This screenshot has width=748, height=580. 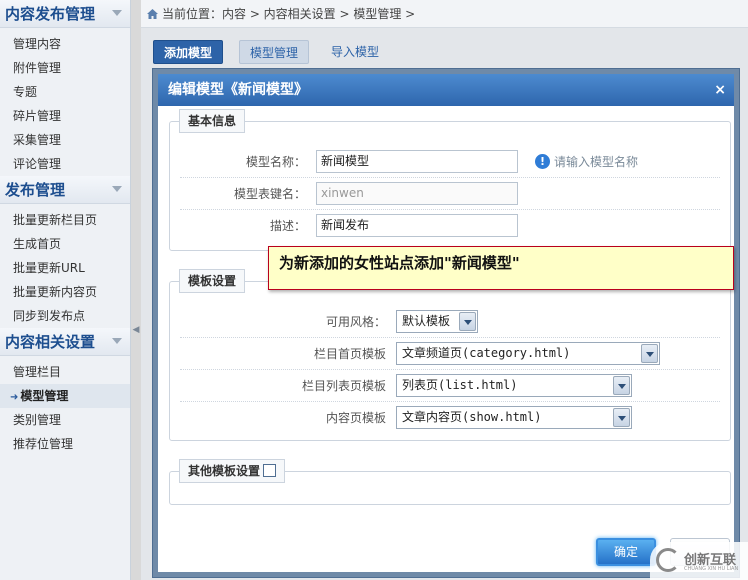 I want to click on close-icon: ×, so click(x=720, y=90).